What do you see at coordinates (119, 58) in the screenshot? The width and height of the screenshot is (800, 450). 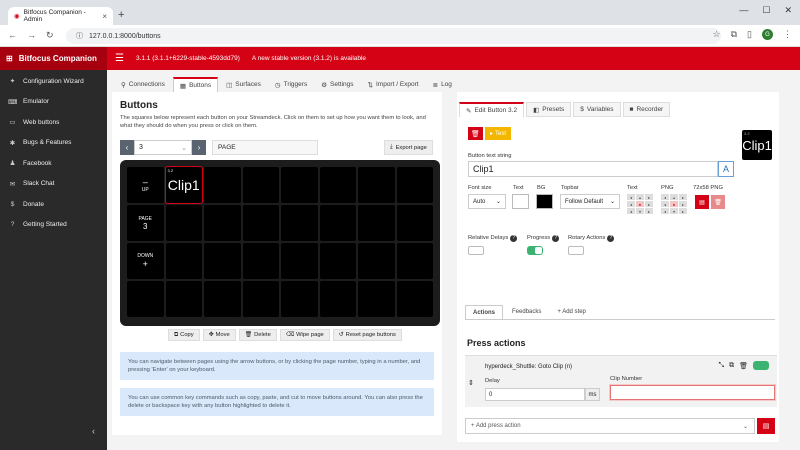 I see `hamburger-menu-icon: ☰` at bounding box center [119, 58].